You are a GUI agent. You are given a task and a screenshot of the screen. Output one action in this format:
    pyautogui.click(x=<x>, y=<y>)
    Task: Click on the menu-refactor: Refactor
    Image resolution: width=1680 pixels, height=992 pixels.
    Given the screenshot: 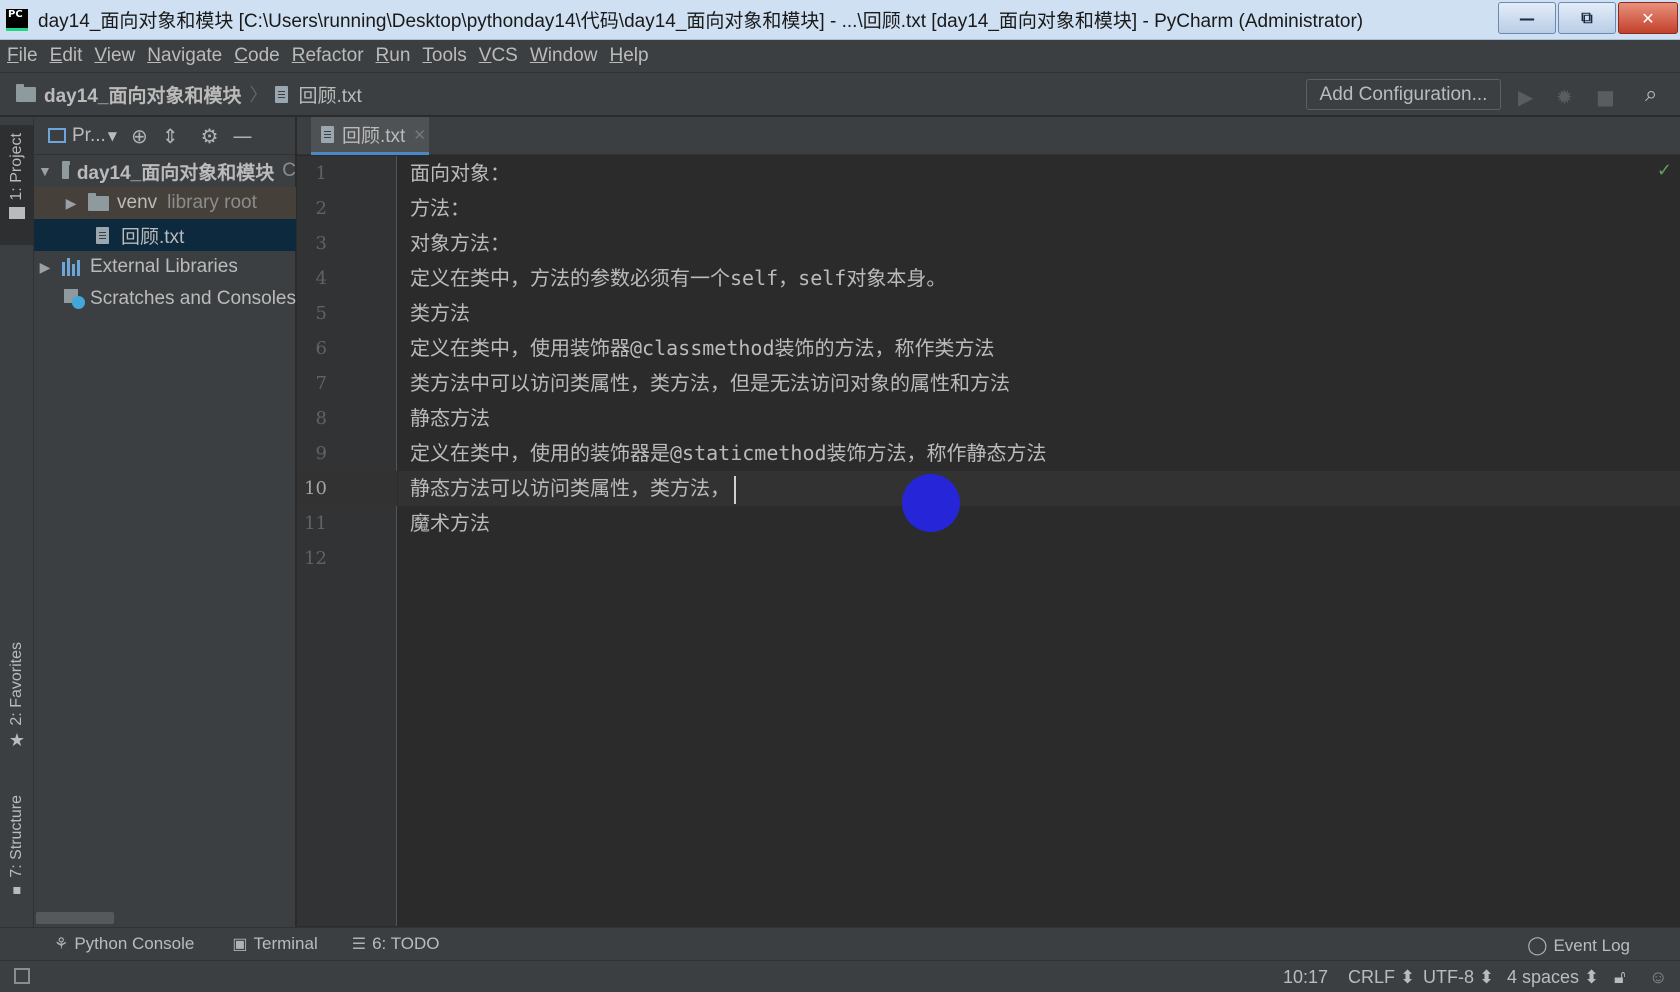 What is the action you would take?
    pyautogui.click(x=328, y=56)
    